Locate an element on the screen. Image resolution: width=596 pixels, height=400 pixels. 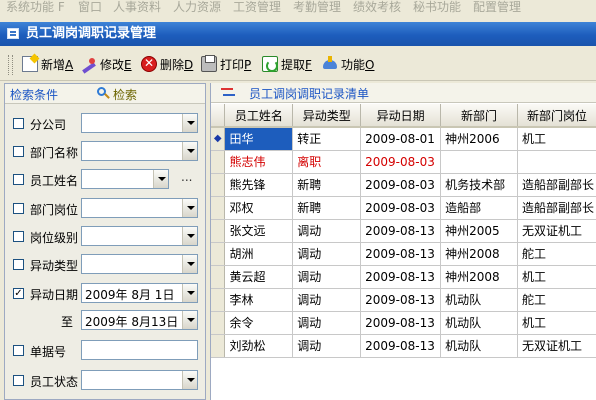
menu-window: 窗口 is located at coordinates (90, 7).